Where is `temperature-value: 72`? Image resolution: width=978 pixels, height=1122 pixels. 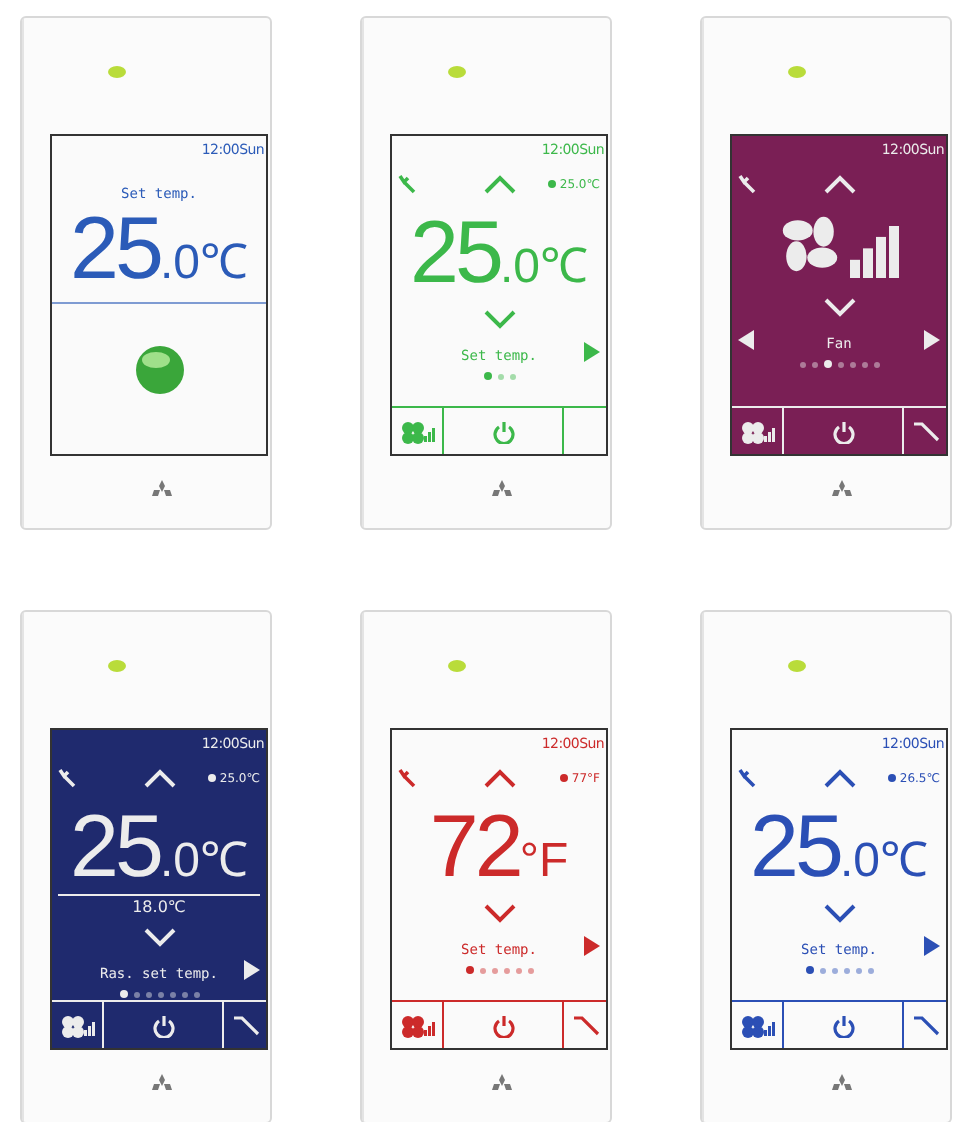
temperature-value: 72 is located at coordinates (474, 848).